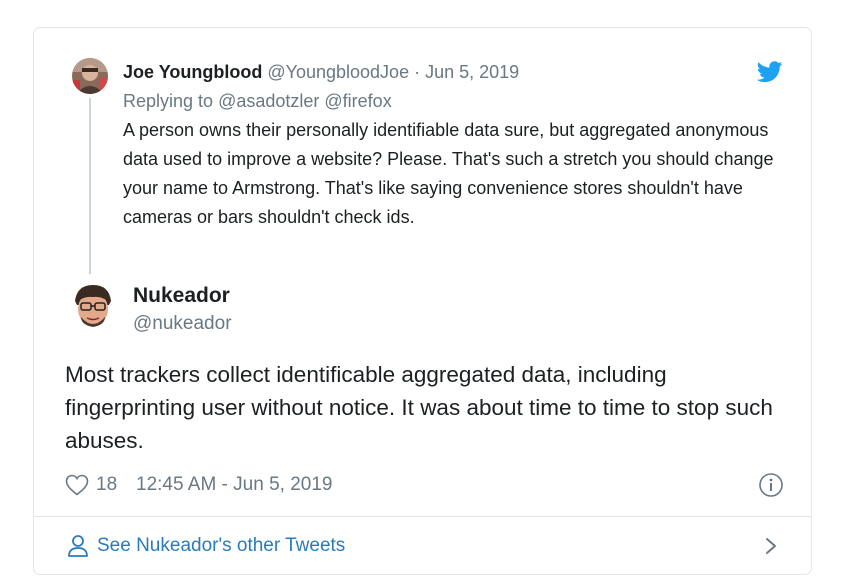 The height and width of the screenshot is (587, 842). I want to click on person-icon, so click(78, 546).